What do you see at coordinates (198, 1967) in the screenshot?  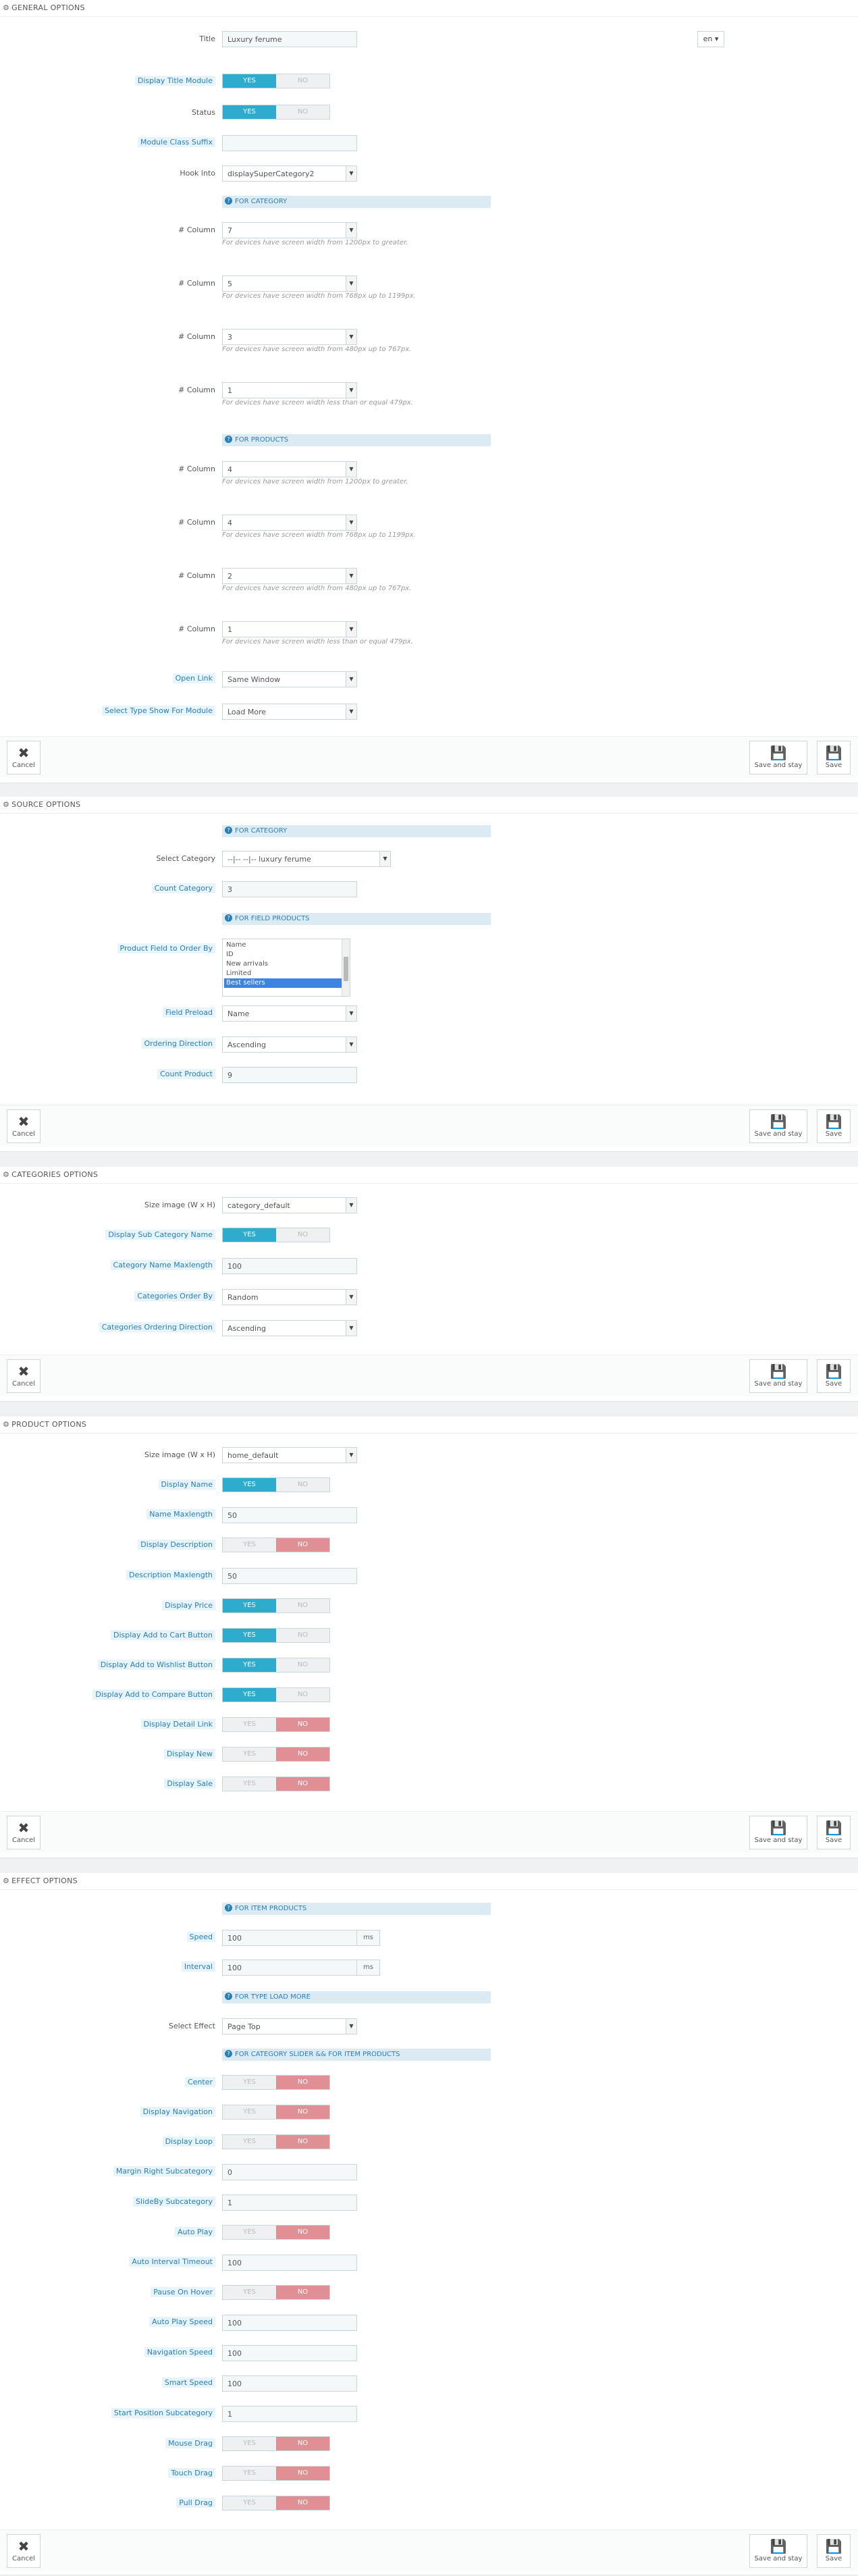 I see `interval-label: Interval` at bounding box center [198, 1967].